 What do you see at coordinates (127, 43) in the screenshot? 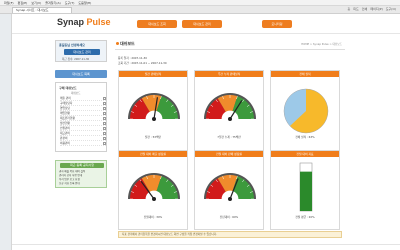
I see `page-title: 대쉬보드` at bounding box center [127, 43].